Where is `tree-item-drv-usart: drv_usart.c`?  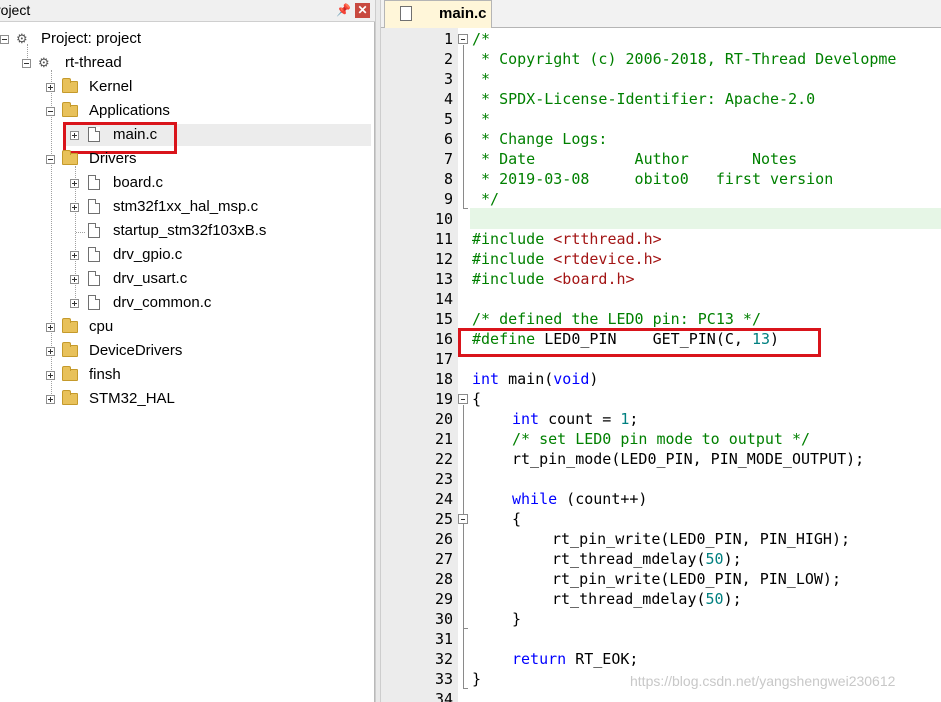
tree-item-drv-usart: drv_usart.c is located at coordinates (187, 279).